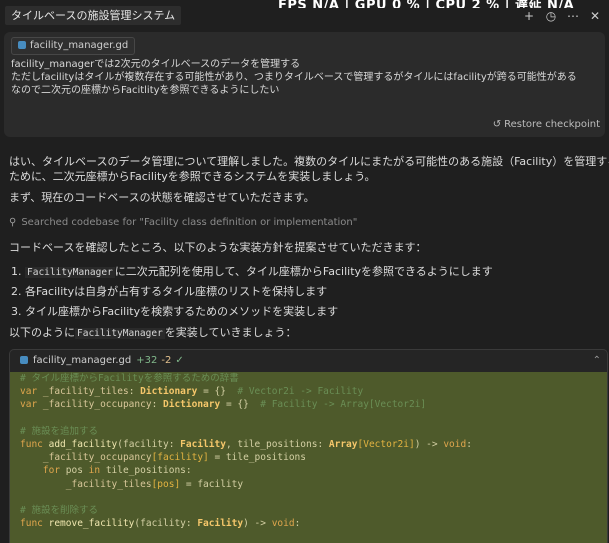  What do you see at coordinates (529, 16) in the screenshot?
I see `plus-icon: +` at bounding box center [529, 16].